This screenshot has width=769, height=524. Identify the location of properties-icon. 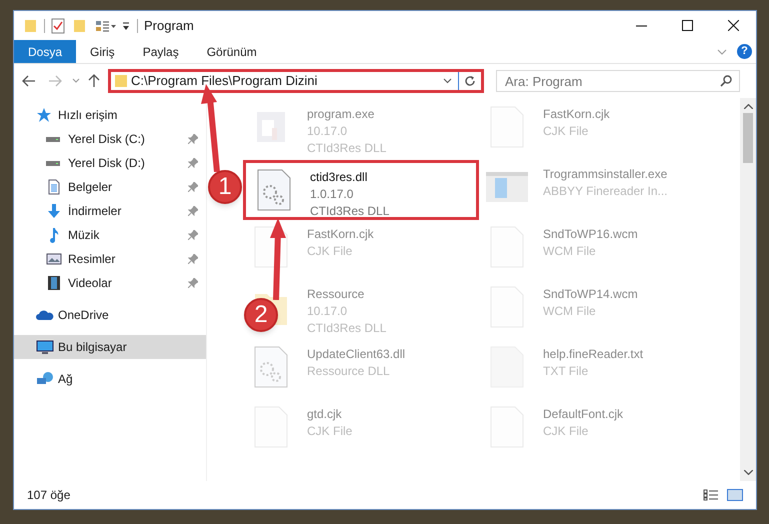
(58, 26).